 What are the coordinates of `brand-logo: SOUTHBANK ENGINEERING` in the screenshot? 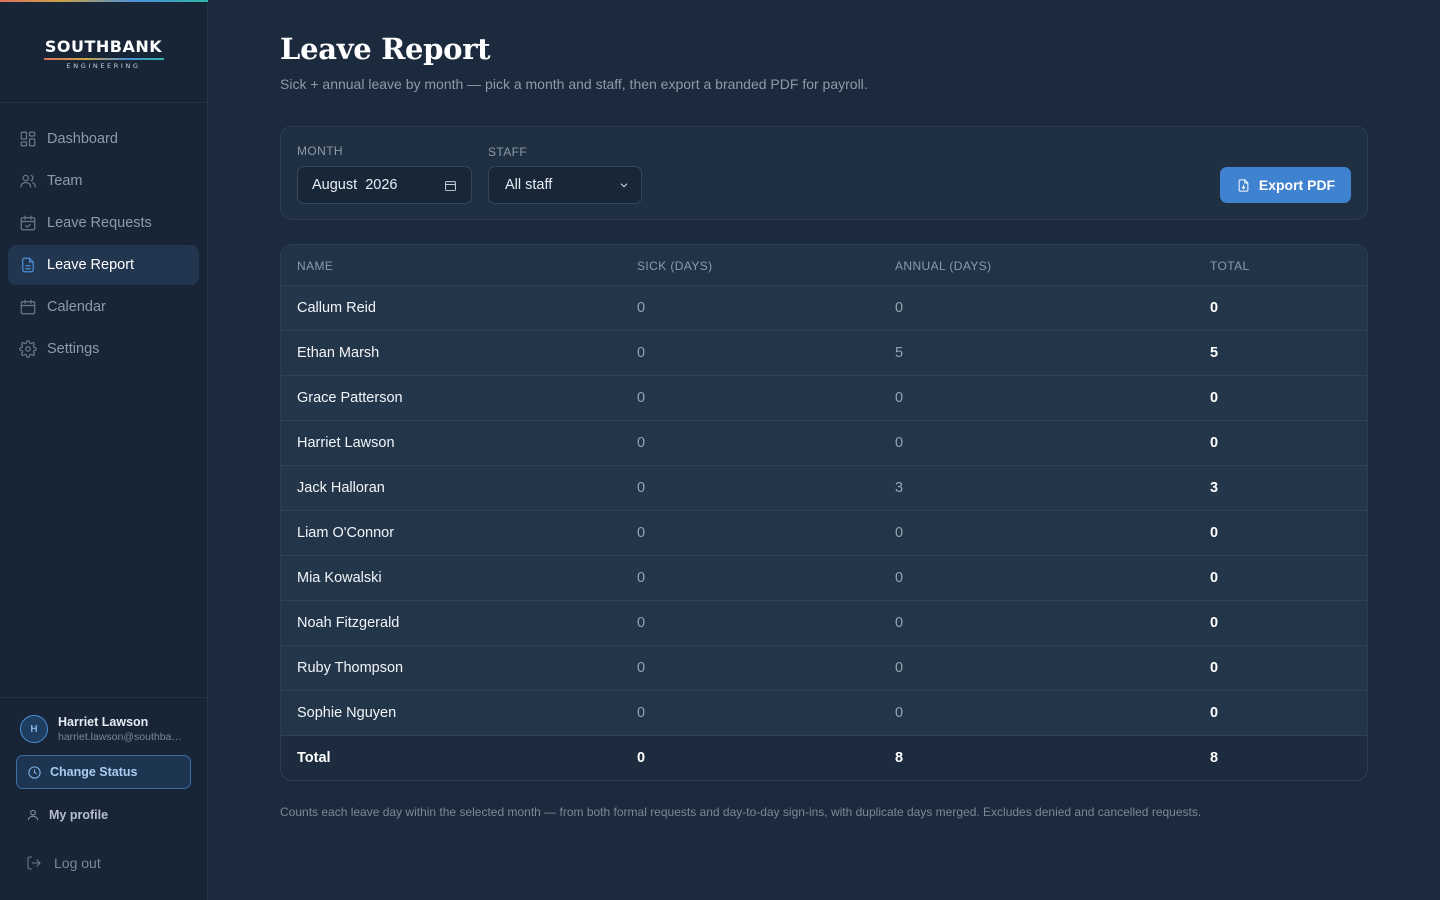 It's located at (103, 51).